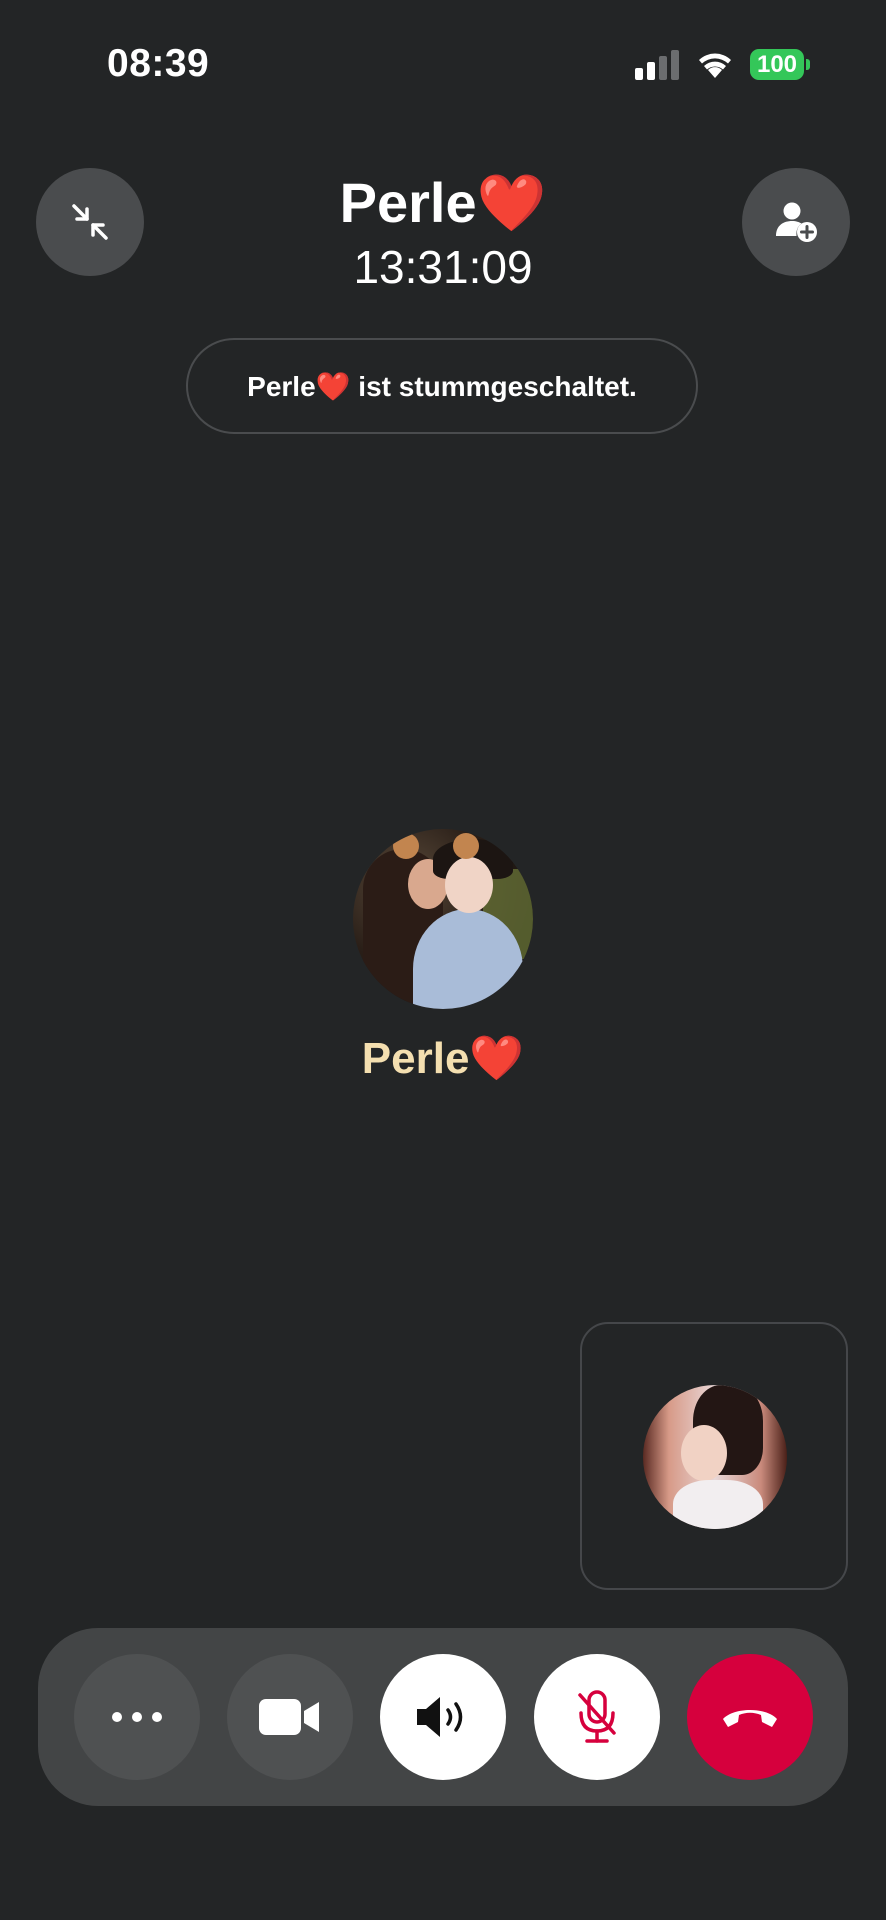 This screenshot has width=886, height=1920. I want to click on battery-level: 100, so click(777, 64).